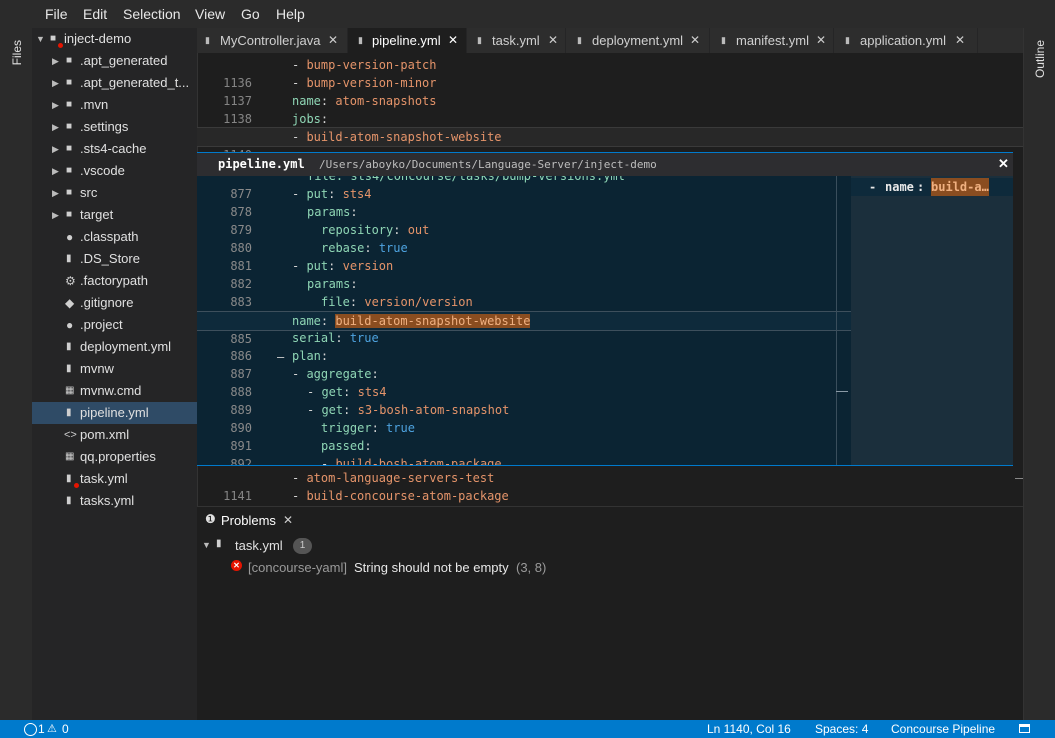 The width and height of the screenshot is (1055, 738). Describe the element at coordinates (114, 413) in the screenshot. I see `tree-item-selected: ▮ pipeline.yml` at that location.